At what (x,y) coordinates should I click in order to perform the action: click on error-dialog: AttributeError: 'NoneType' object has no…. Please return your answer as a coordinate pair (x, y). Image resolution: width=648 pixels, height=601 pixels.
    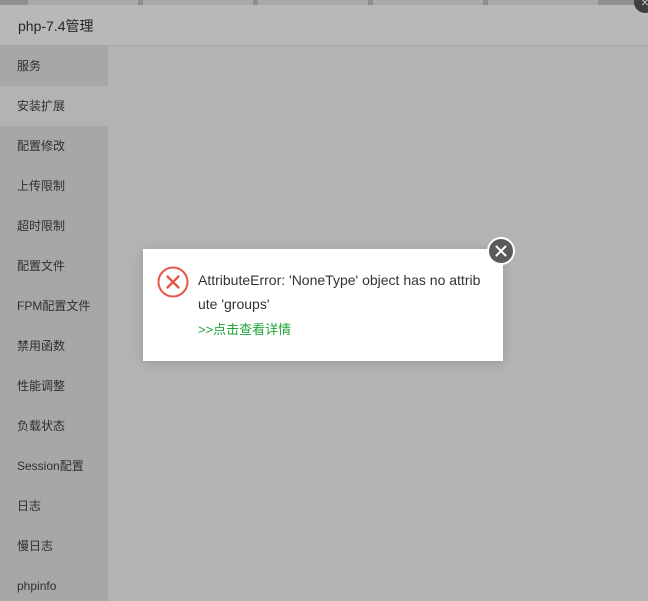
    Looking at the image, I should click on (329, 299).